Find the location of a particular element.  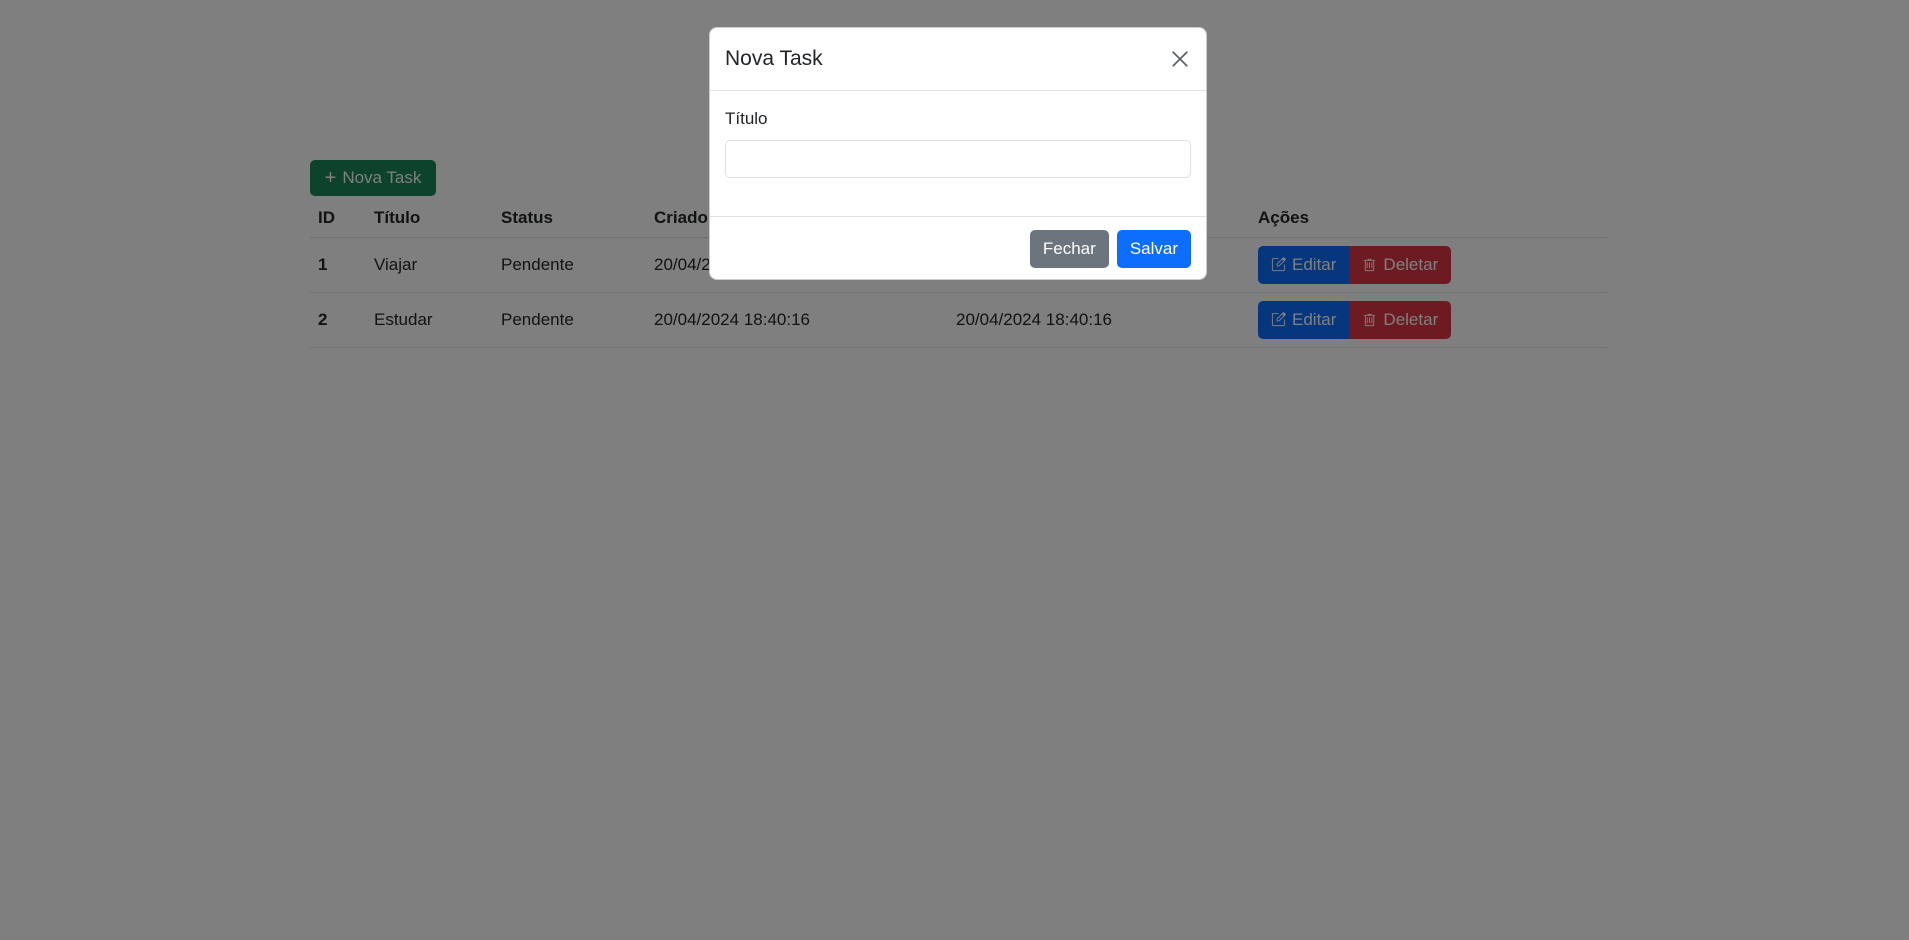

save-button: Salvar is located at coordinates (1153, 248).